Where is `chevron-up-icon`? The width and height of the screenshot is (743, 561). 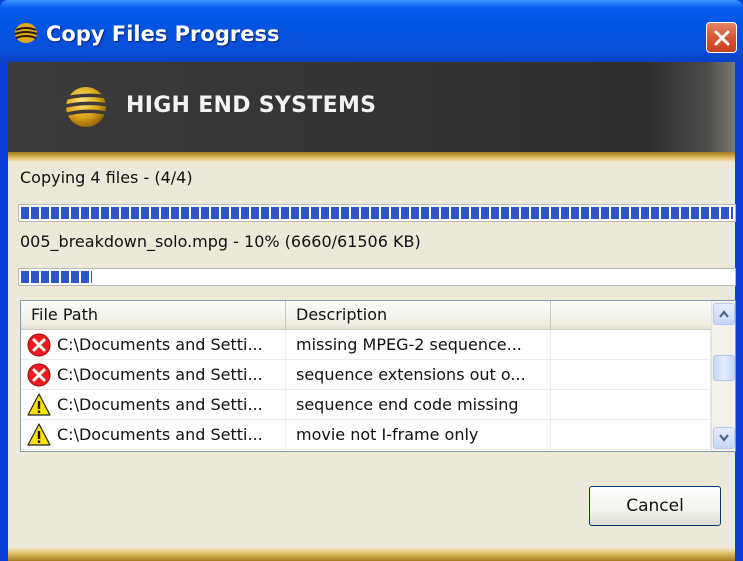 chevron-up-icon is located at coordinates (724, 314).